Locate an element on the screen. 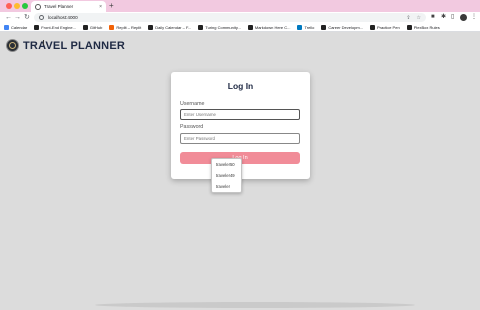 The width and height of the screenshot is (480, 310). address-bar: localhost:4000 ⇪ ☆ is located at coordinates (230, 17).